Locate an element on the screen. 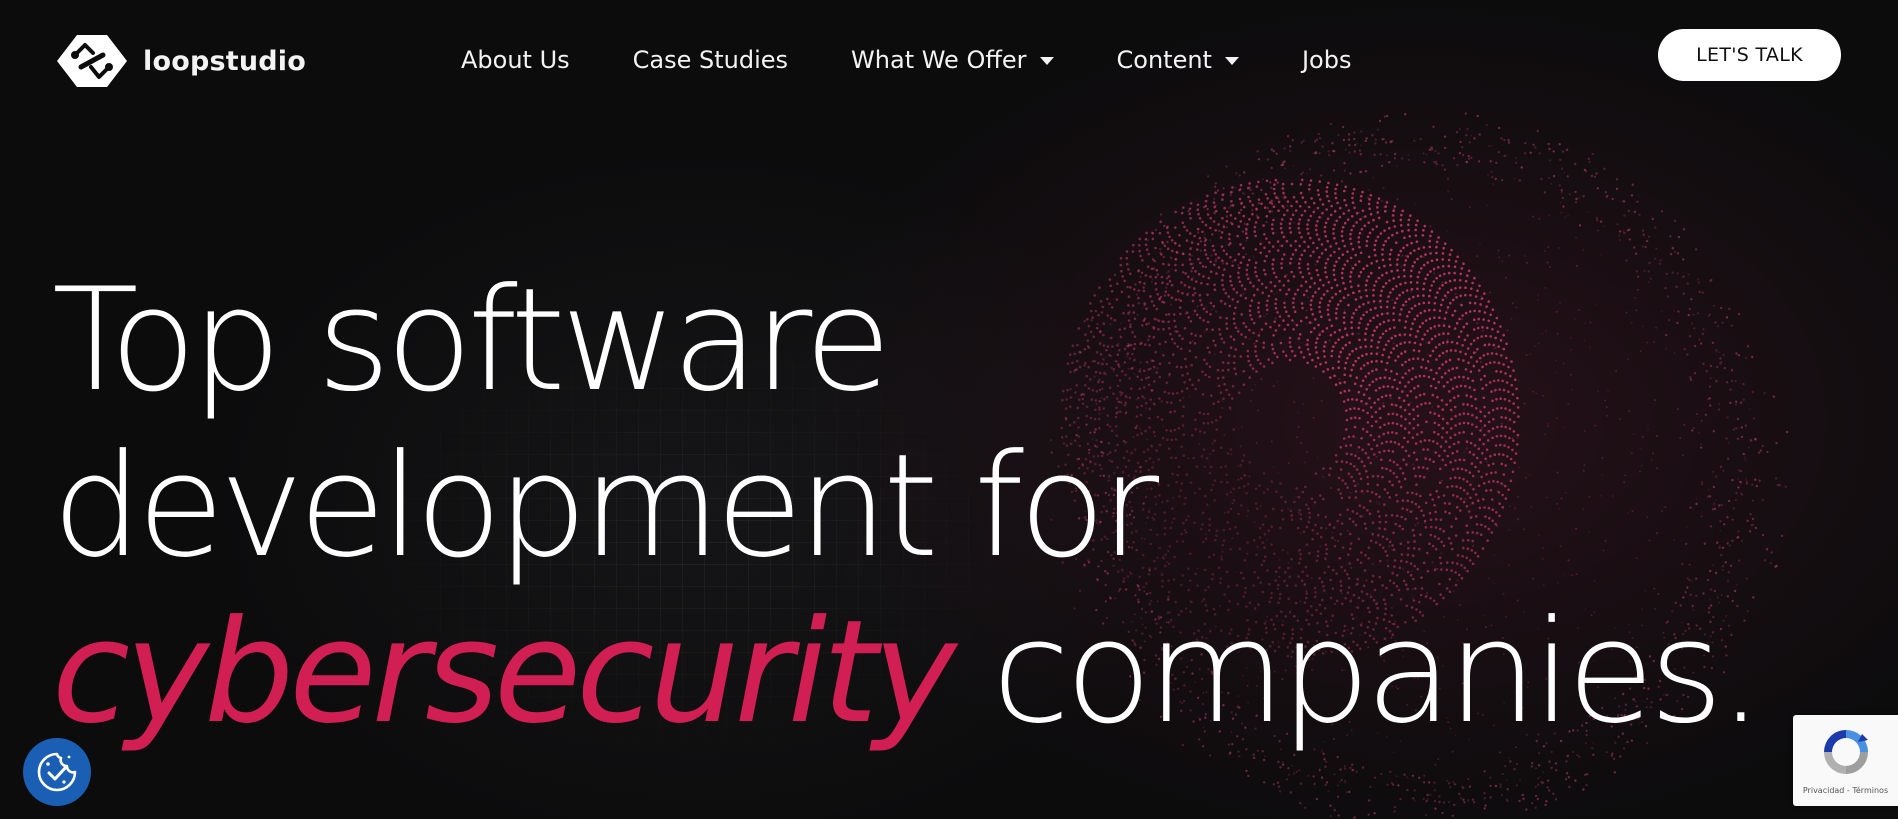 The height and width of the screenshot is (819, 1898). logo-link: loopstudio is located at coordinates (180, 61).